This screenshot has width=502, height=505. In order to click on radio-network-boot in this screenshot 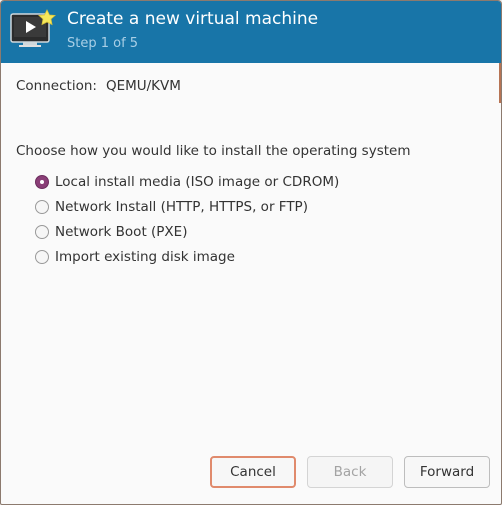, I will do `click(42, 231)`.